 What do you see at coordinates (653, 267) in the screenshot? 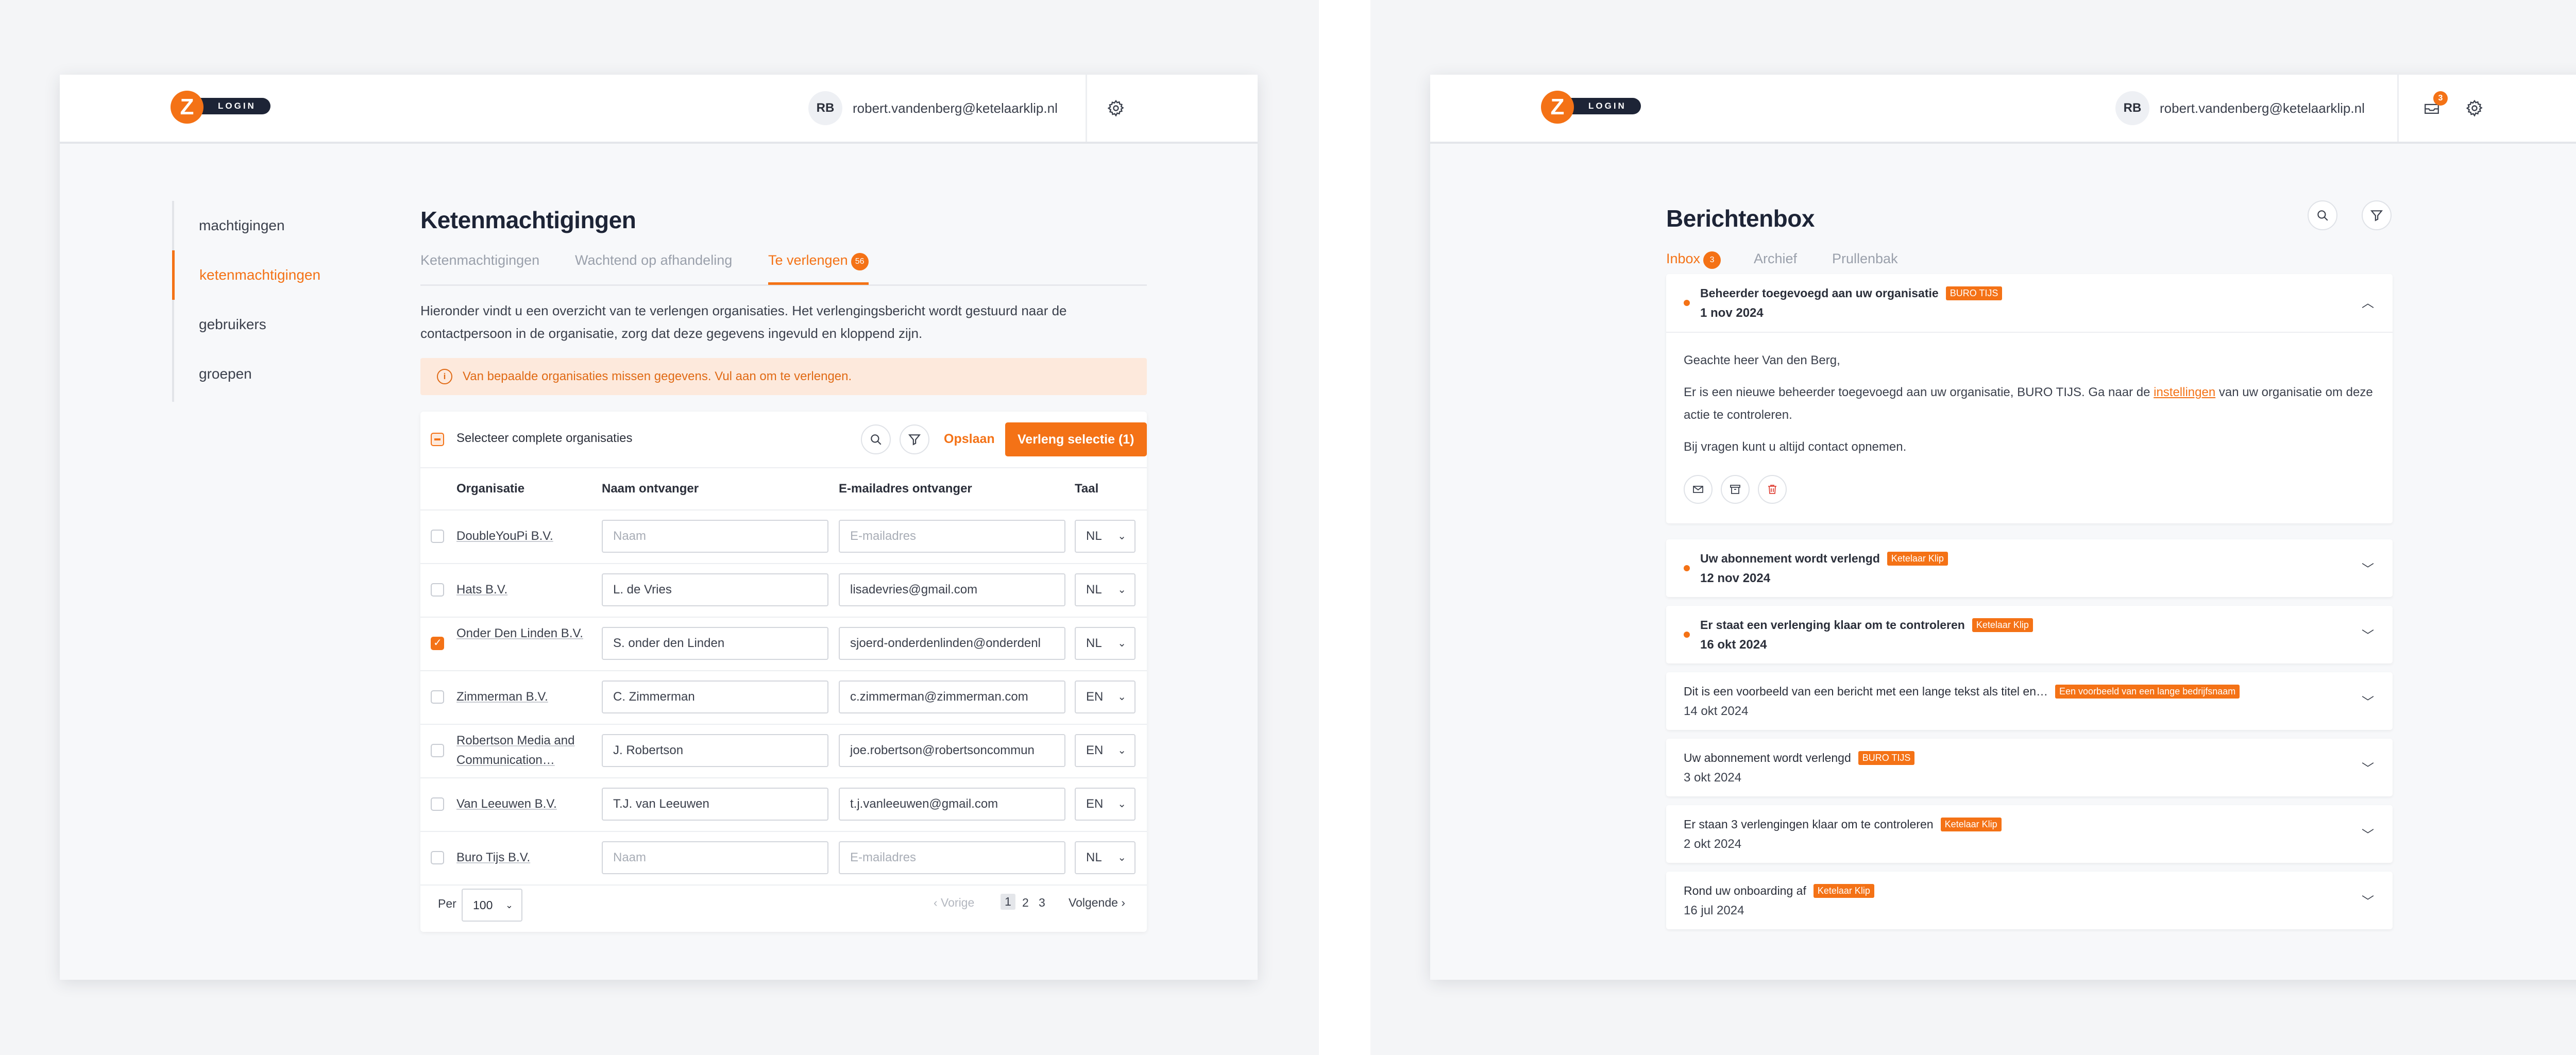
I see `tab-wachtend: Wachtend op afhandeling` at bounding box center [653, 267].